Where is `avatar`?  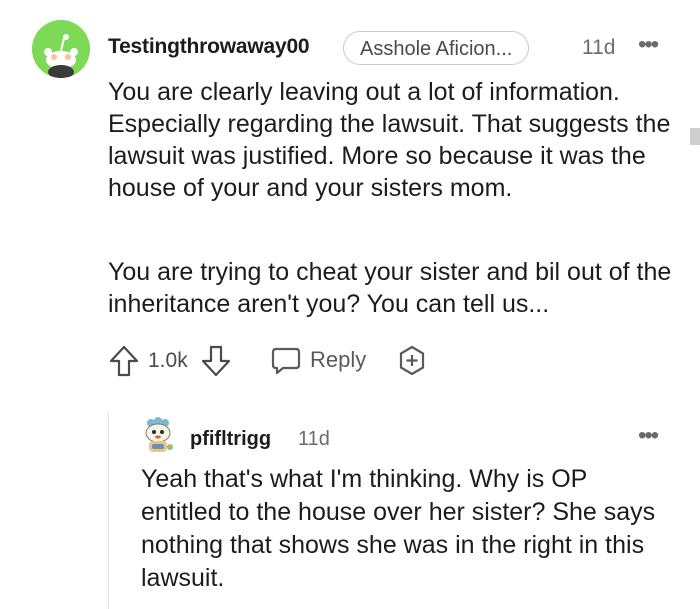 avatar is located at coordinates (61, 49).